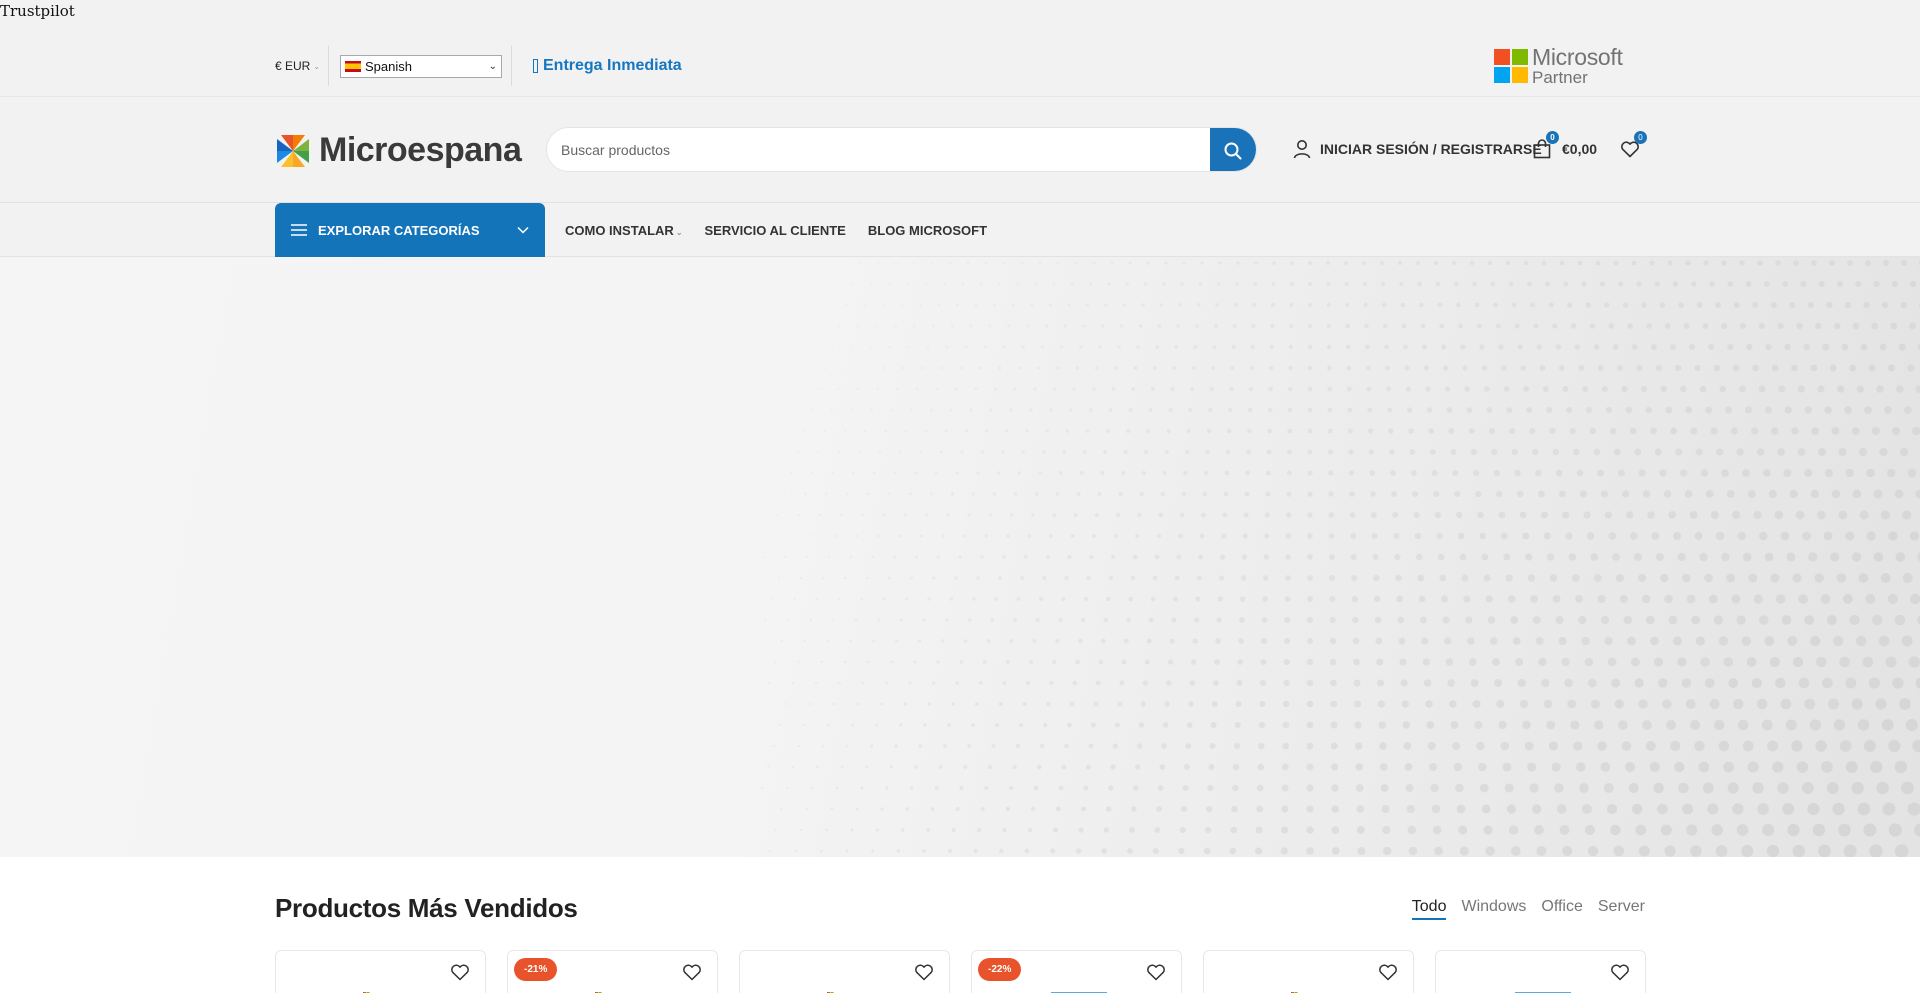 Image resolution: width=1920 pixels, height=993 pixels. What do you see at coordinates (1429, 909) in the screenshot?
I see `tab-todo: Todo` at bounding box center [1429, 909].